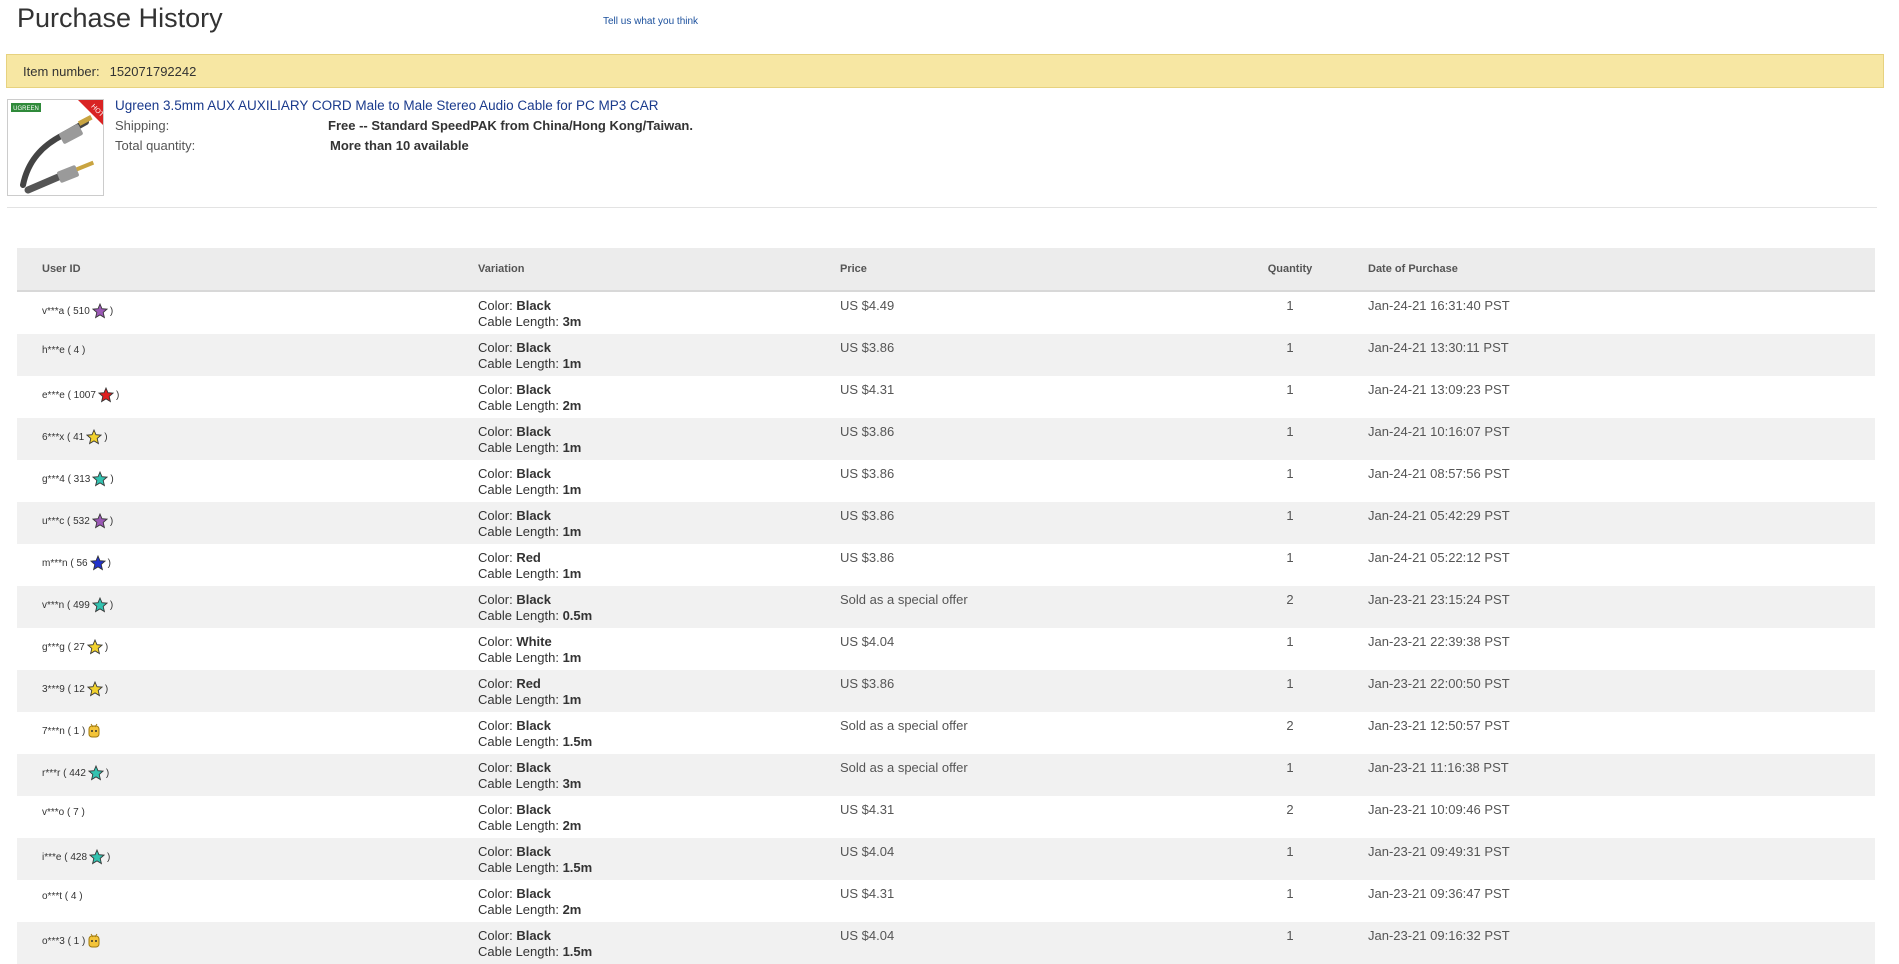  I want to click on user-id-text: g***g ( 27, so click(63, 647).